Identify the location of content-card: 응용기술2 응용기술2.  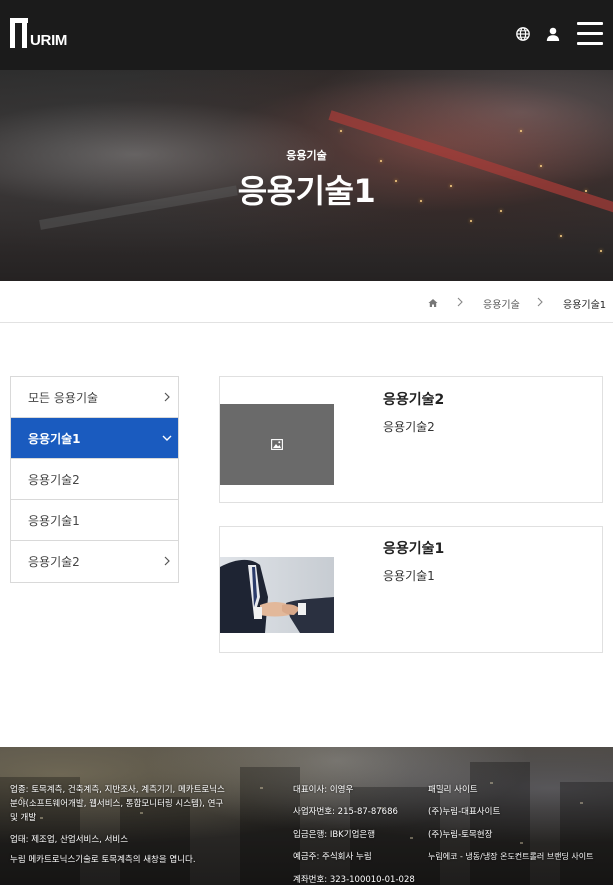
(411, 439).